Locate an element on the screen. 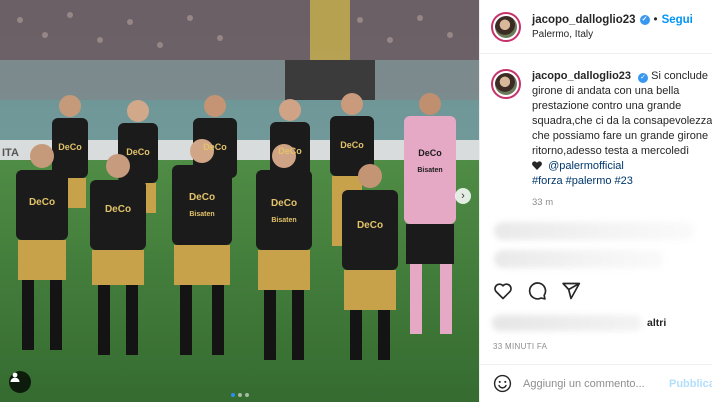 Image resolution: width=712 pixels, height=402 pixels. location-link: Palermo, Italy is located at coordinates (612, 34).